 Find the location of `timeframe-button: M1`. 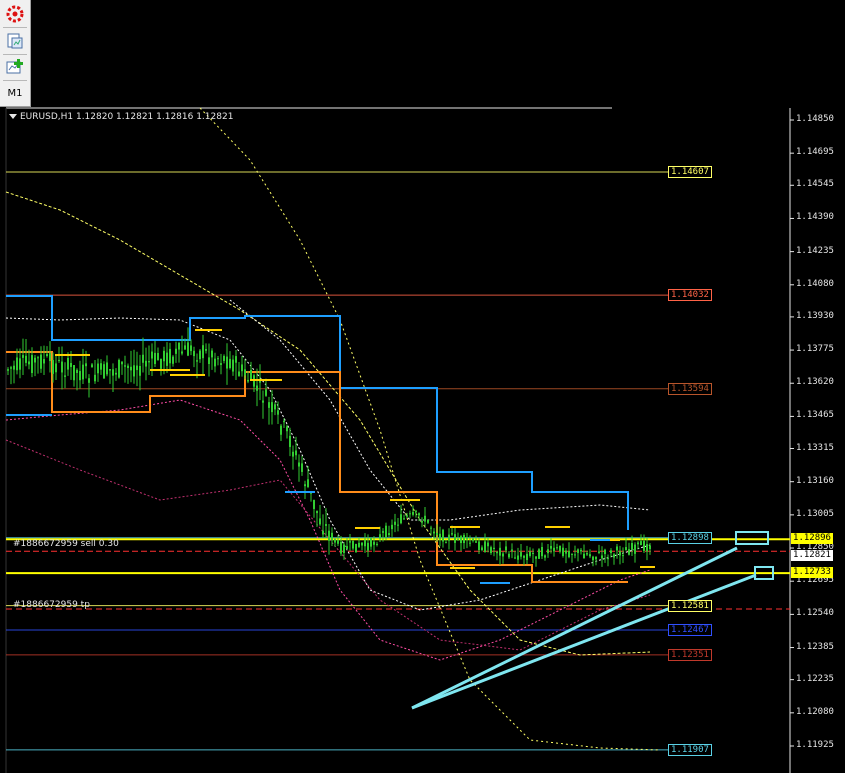

timeframe-button: M1 is located at coordinates (15, 93).